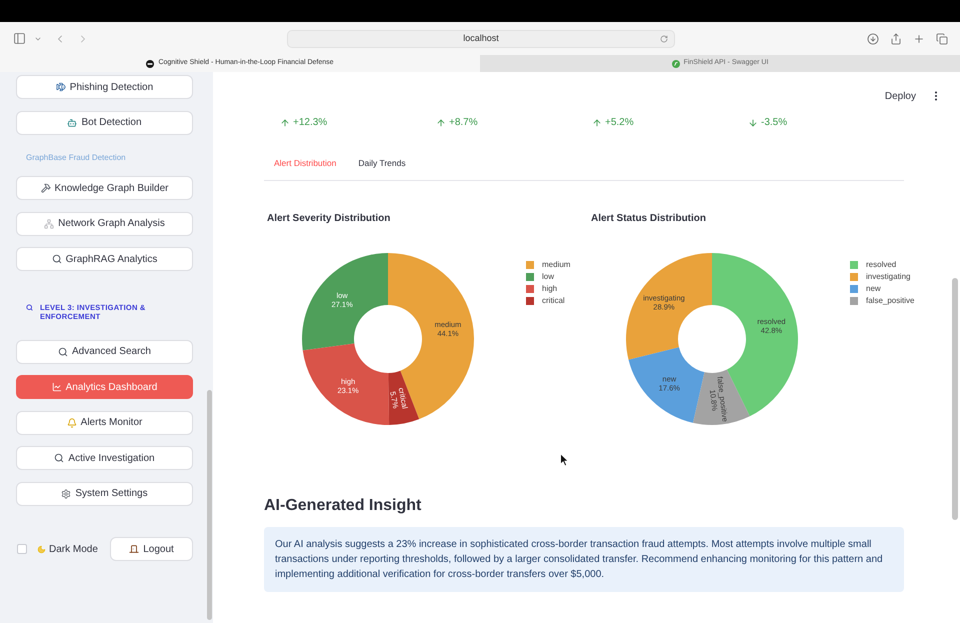 This screenshot has width=960, height=623. I want to click on chart-title: Alert Severity Distribution, so click(328, 219).